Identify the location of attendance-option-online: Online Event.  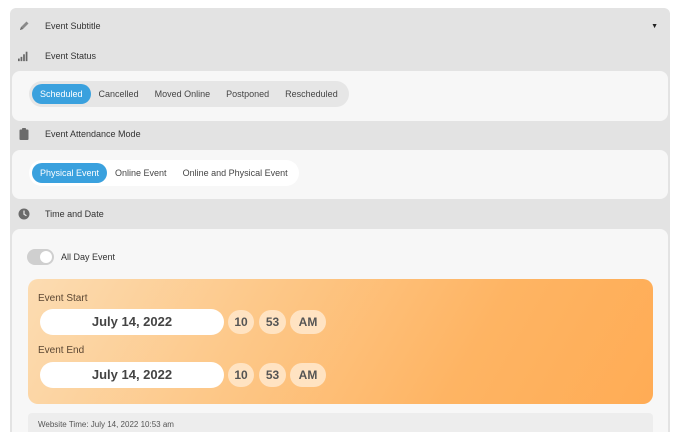
(141, 173).